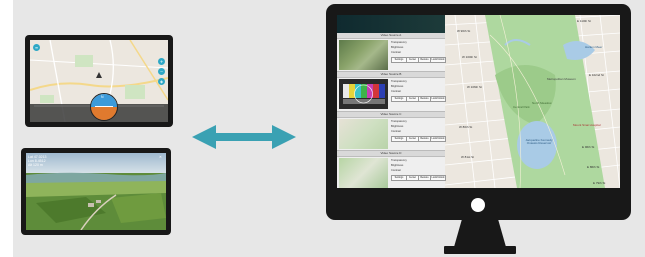 This screenshot has width=645, height=257. What do you see at coordinates (161, 61) in the screenshot?
I see `zoom-in-button: +` at bounding box center [161, 61].